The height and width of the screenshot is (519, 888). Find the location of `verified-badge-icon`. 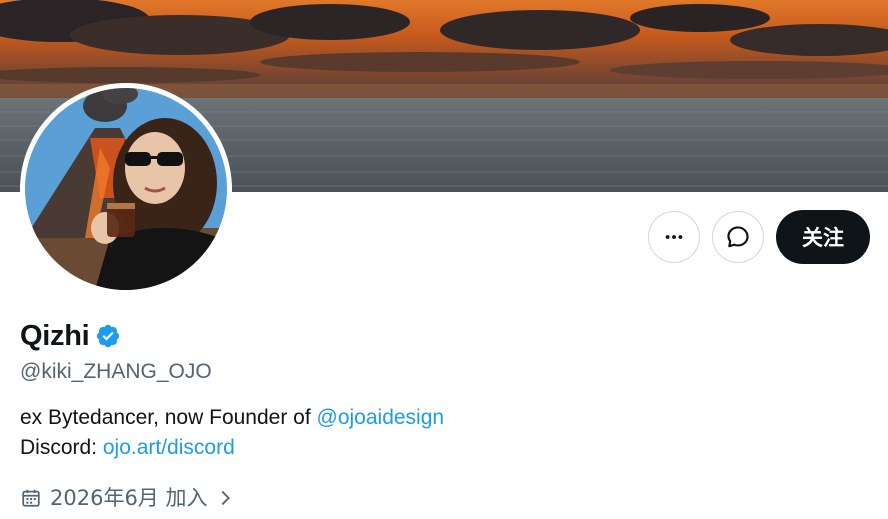

verified-badge-icon is located at coordinates (108, 336).